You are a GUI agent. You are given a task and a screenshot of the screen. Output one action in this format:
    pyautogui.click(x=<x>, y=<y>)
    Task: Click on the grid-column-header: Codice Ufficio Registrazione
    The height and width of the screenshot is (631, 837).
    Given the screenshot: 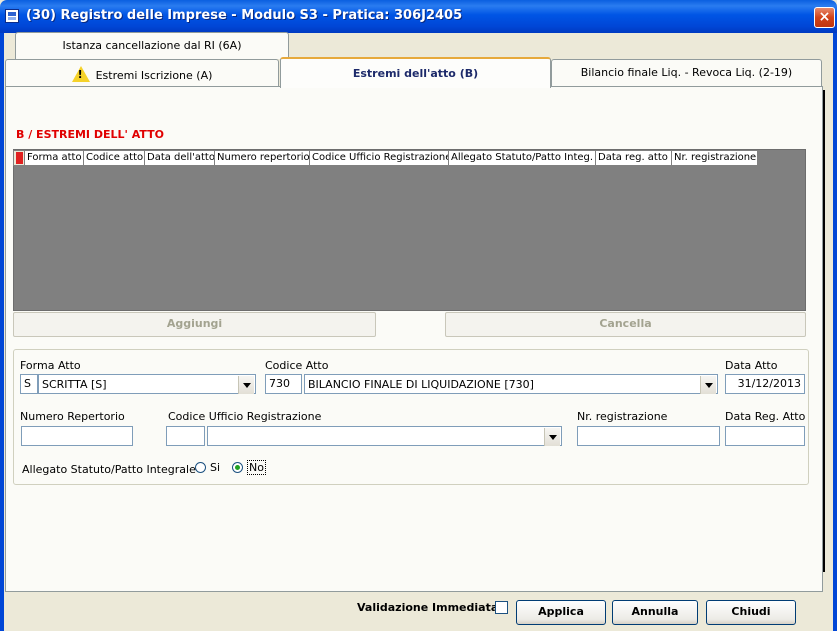 What is the action you would take?
    pyautogui.click(x=379, y=158)
    